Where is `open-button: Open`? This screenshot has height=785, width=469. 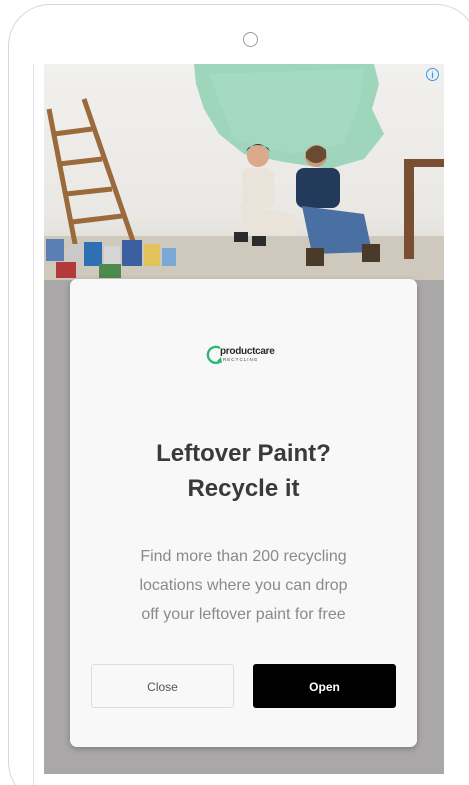 open-button: Open is located at coordinates (324, 686).